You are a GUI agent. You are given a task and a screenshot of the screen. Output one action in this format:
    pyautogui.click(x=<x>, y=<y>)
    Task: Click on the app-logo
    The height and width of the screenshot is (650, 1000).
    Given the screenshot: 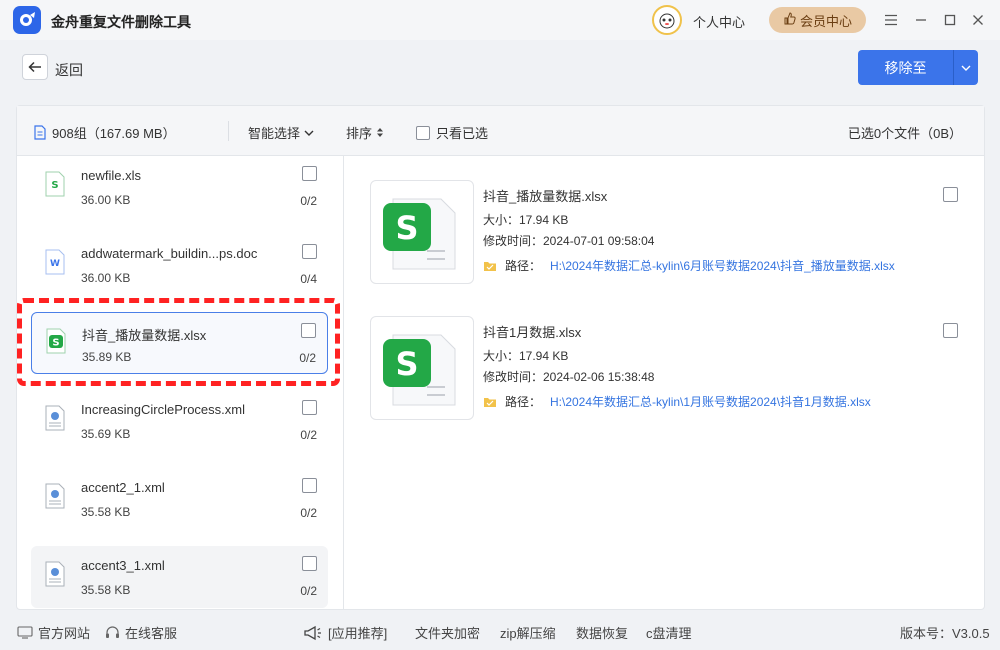 What is the action you would take?
    pyautogui.click(x=27, y=20)
    